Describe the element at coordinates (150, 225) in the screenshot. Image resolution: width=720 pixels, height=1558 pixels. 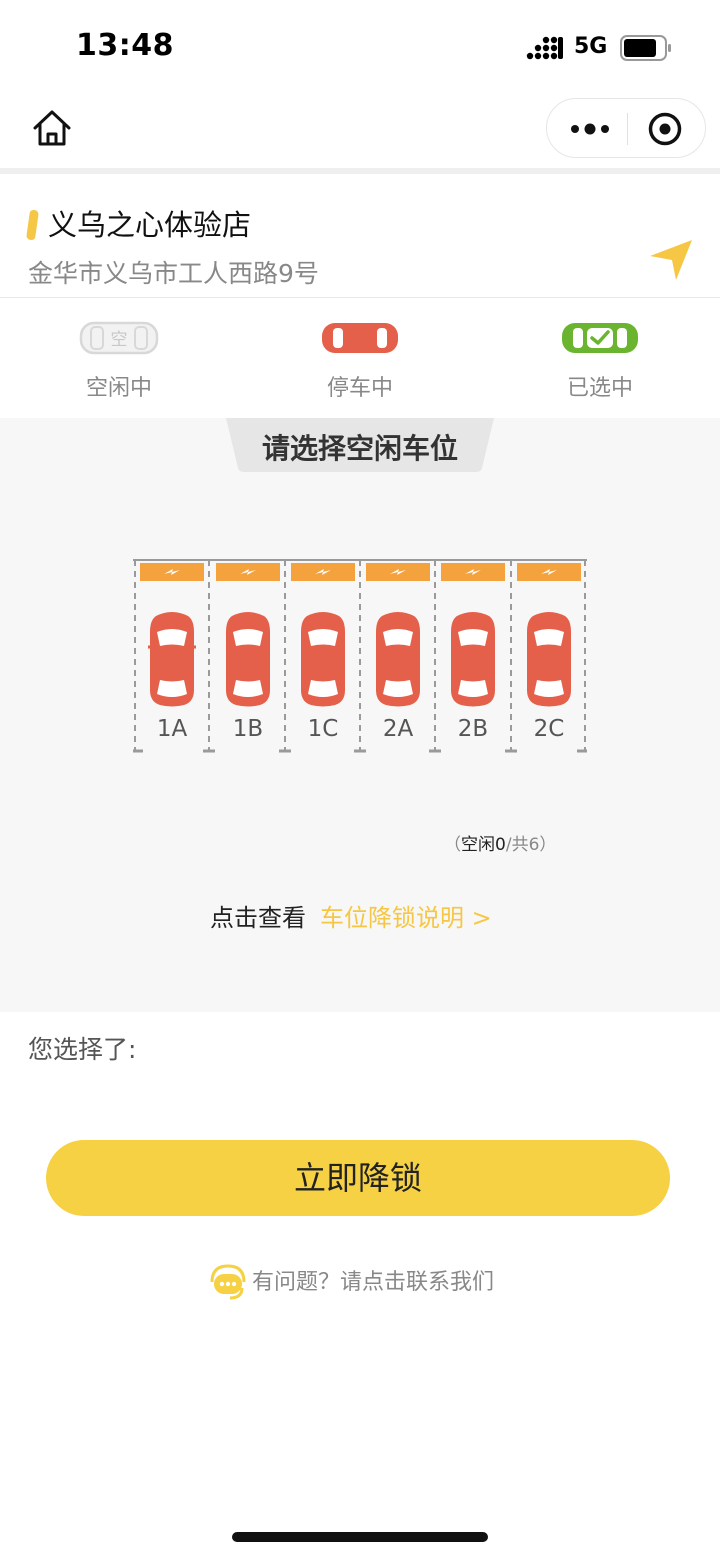
I see `store-name: 义乌之心体验店` at that location.